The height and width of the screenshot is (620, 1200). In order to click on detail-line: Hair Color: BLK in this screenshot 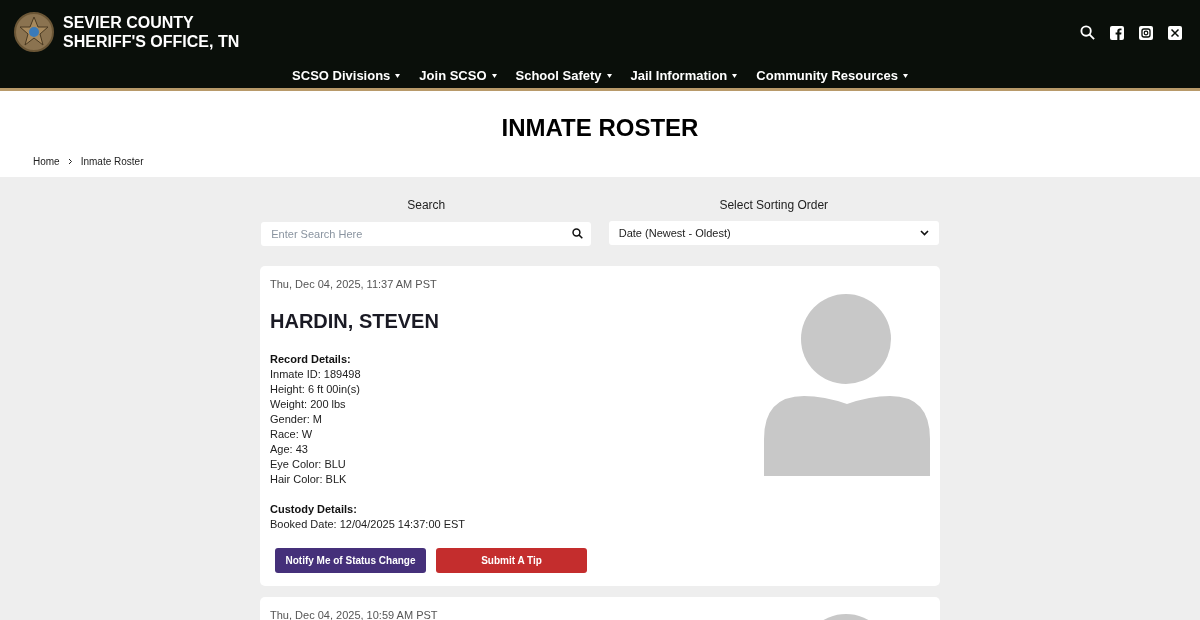, I will do `click(308, 479)`.